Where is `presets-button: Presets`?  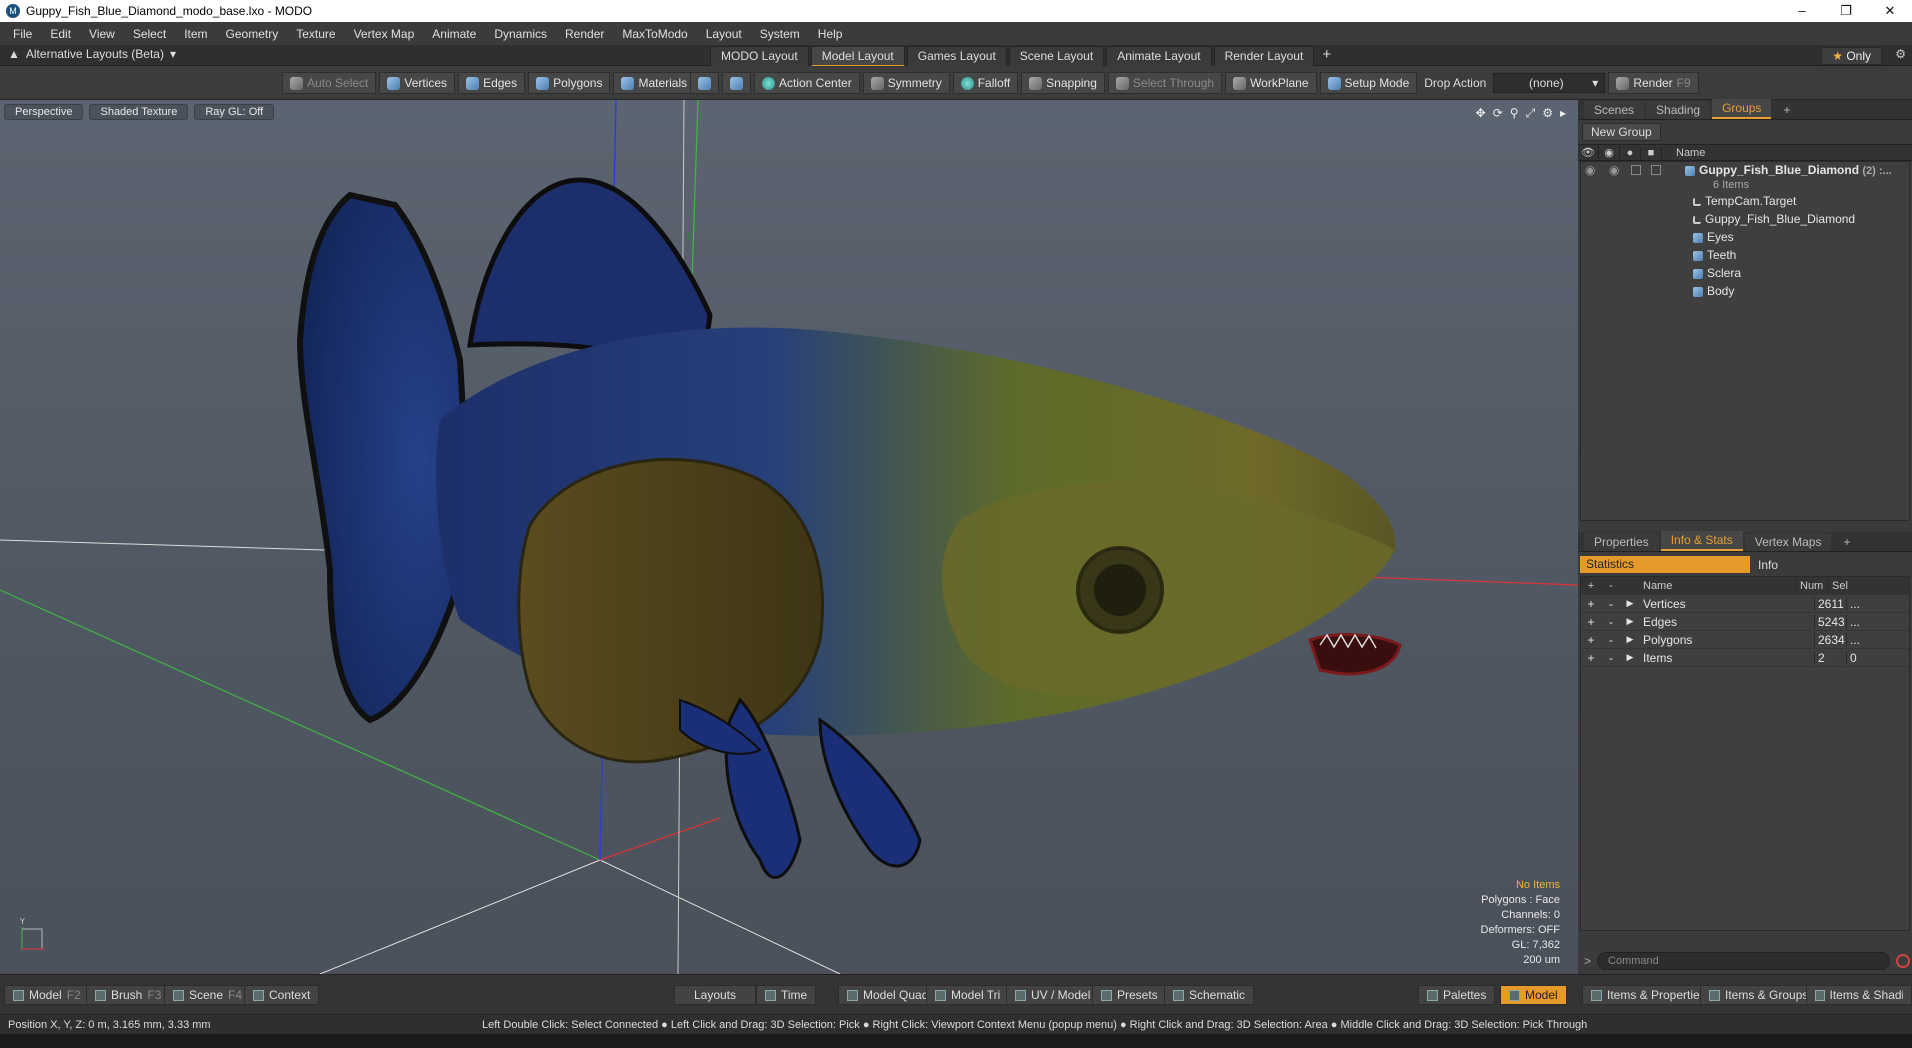 presets-button: Presets is located at coordinates (1129, 995).